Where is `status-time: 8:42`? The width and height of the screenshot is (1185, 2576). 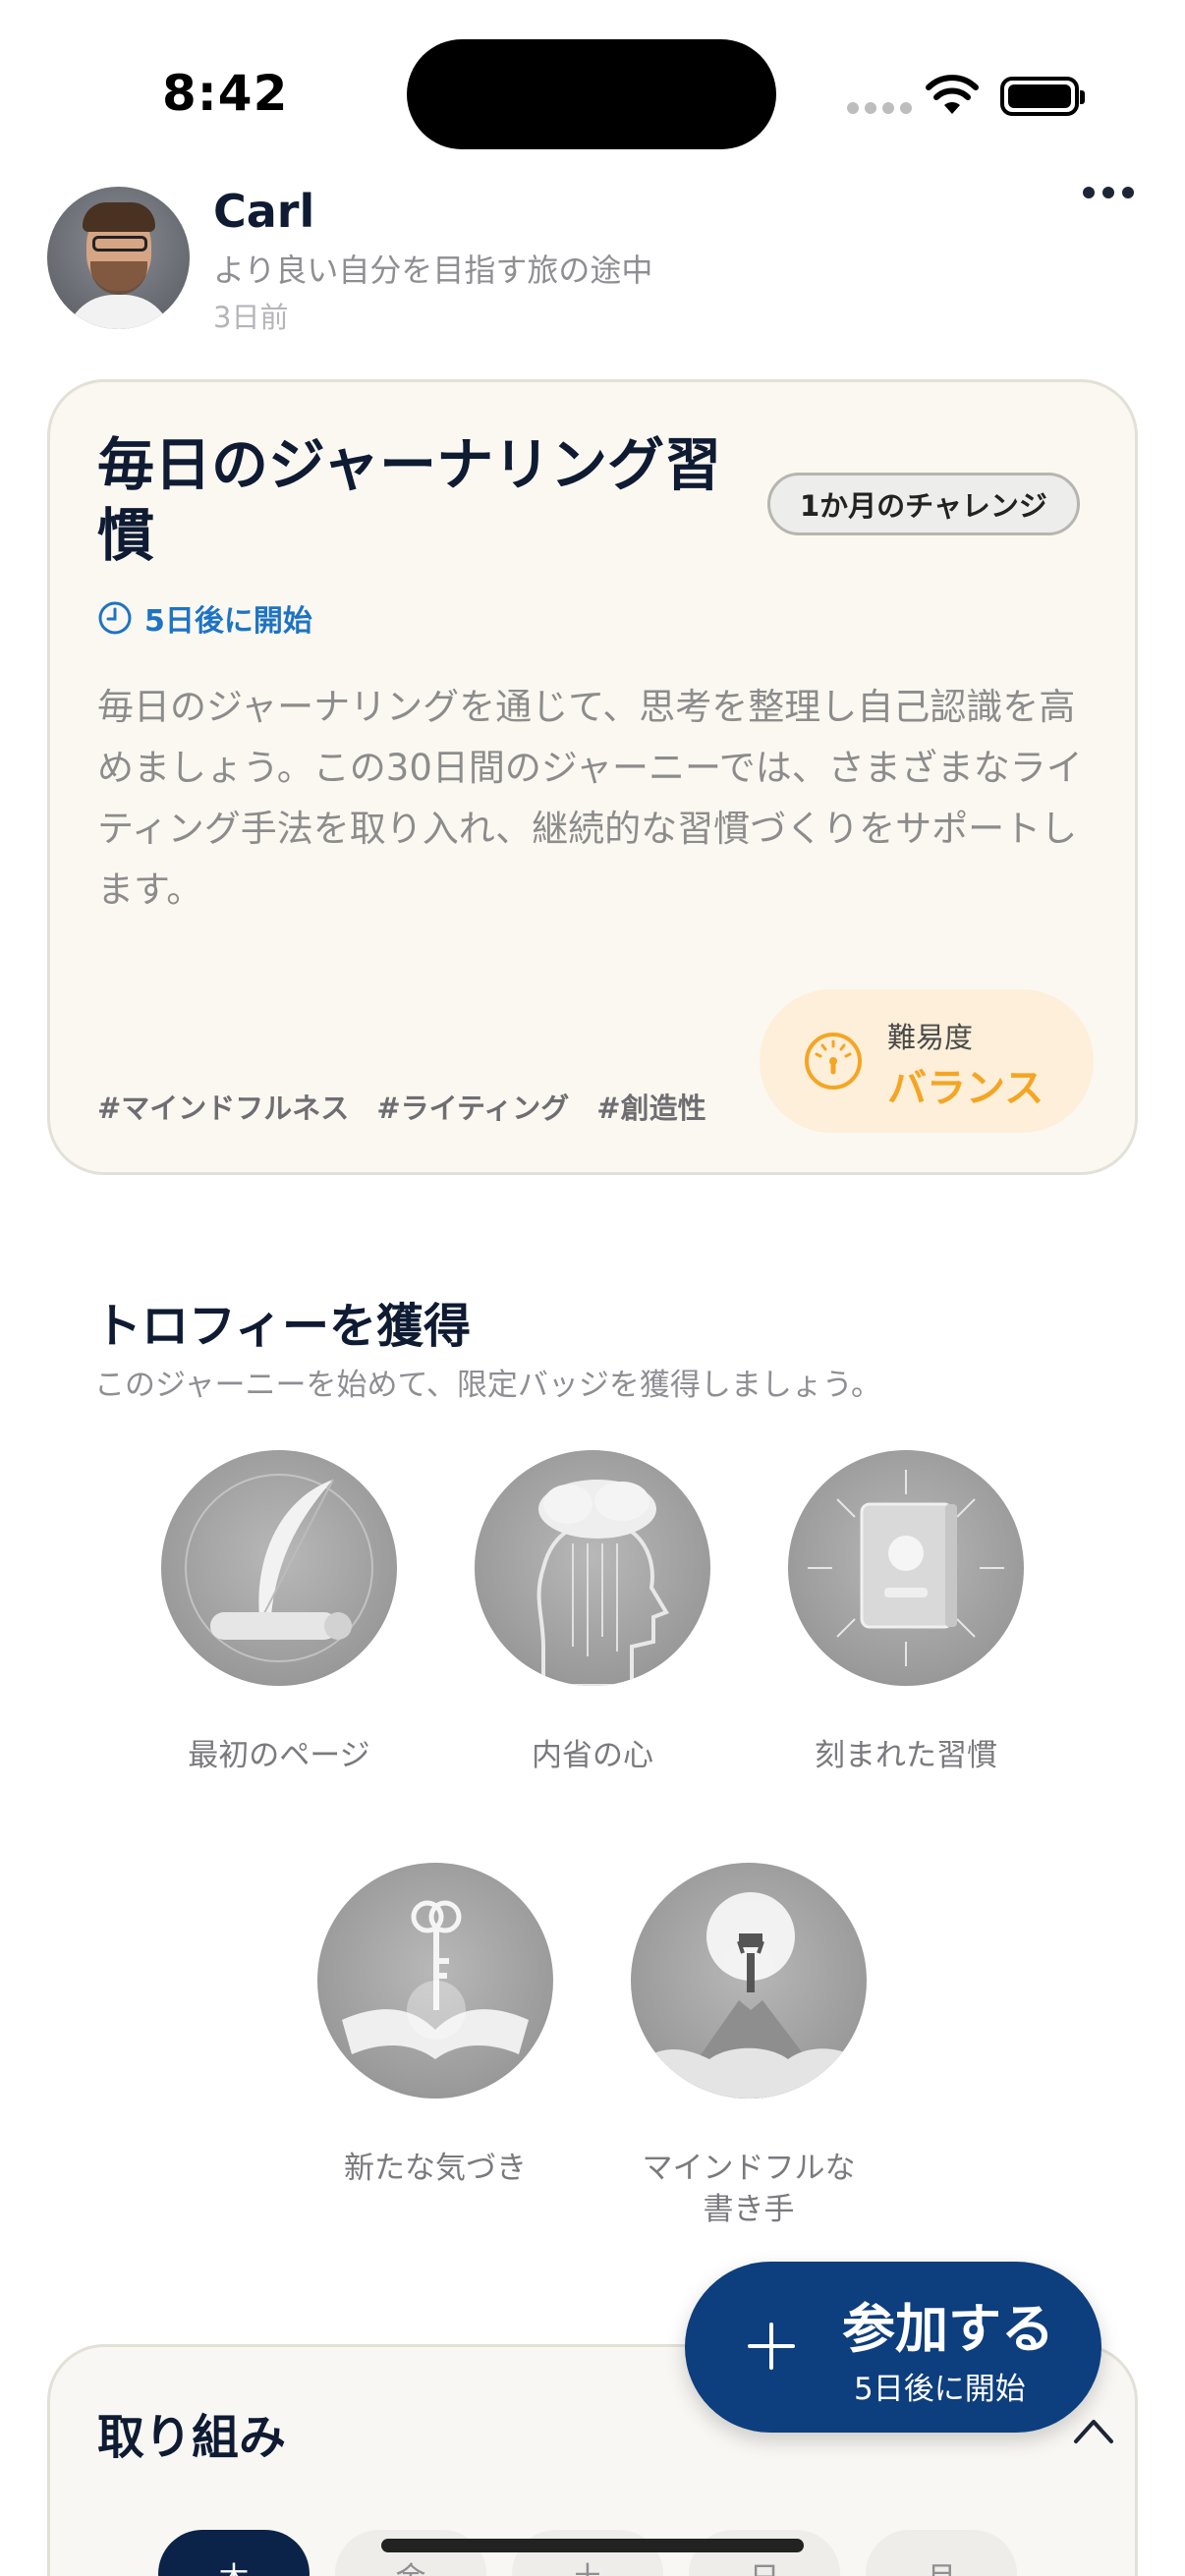
status-time: 8:42 is located at coordinates (226, 93).